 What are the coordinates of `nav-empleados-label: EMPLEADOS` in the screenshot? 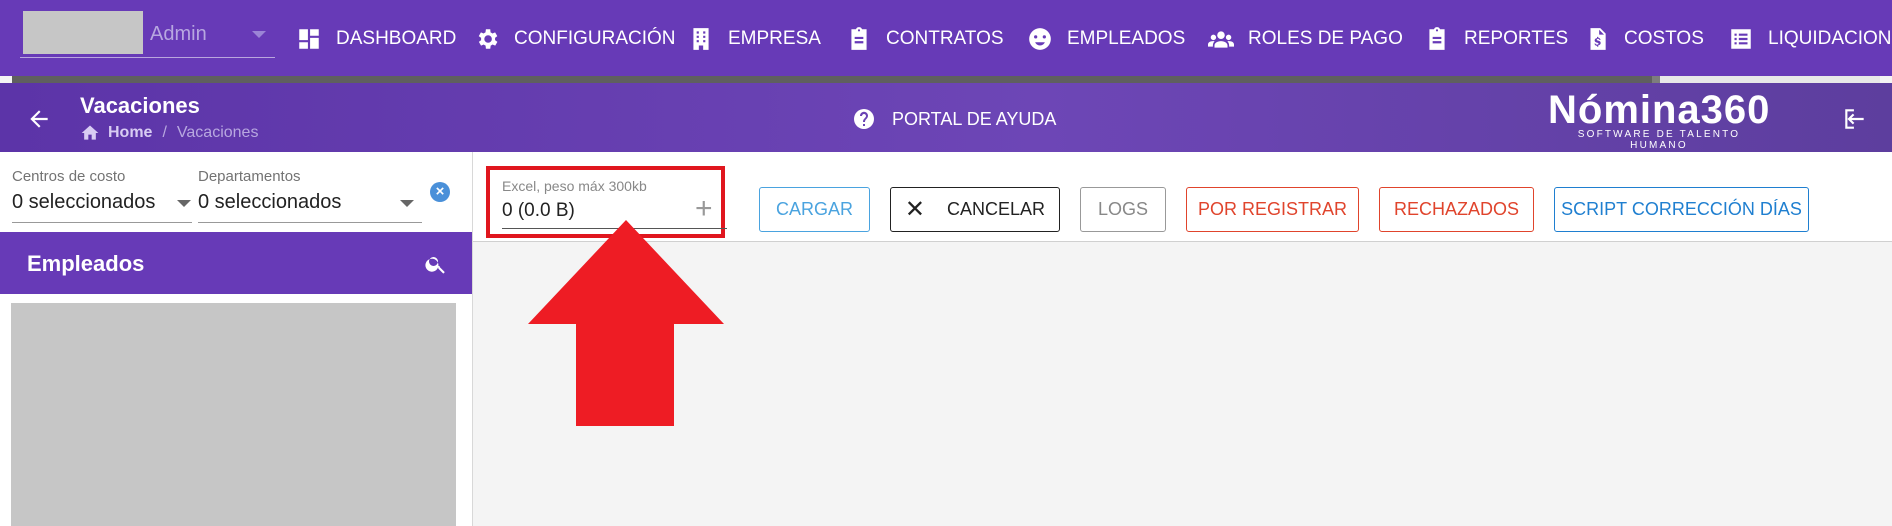 It's located at (1126, 38).